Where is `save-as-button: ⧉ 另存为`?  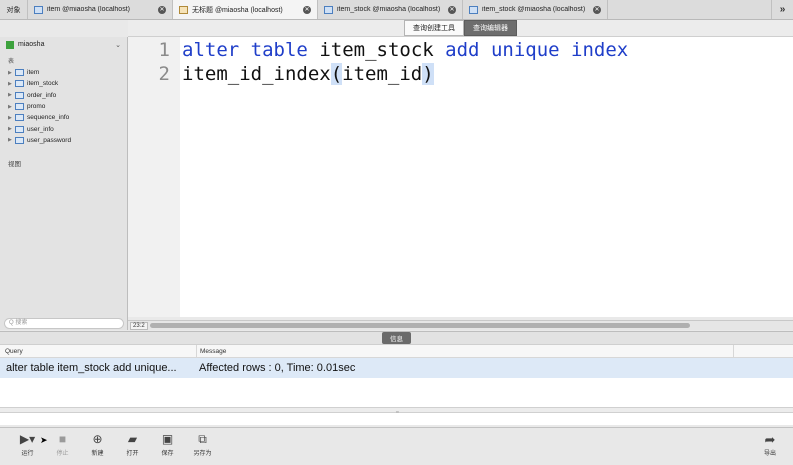
save-as-button: ⧉ 另存为 is located at coordinates (202, 442).